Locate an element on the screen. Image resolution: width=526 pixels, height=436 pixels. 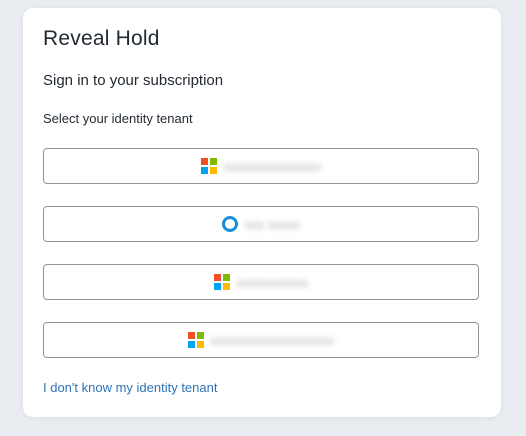
tenant-name-redacted: xxxxxxxxxxx is located at coordinates (272, 282).